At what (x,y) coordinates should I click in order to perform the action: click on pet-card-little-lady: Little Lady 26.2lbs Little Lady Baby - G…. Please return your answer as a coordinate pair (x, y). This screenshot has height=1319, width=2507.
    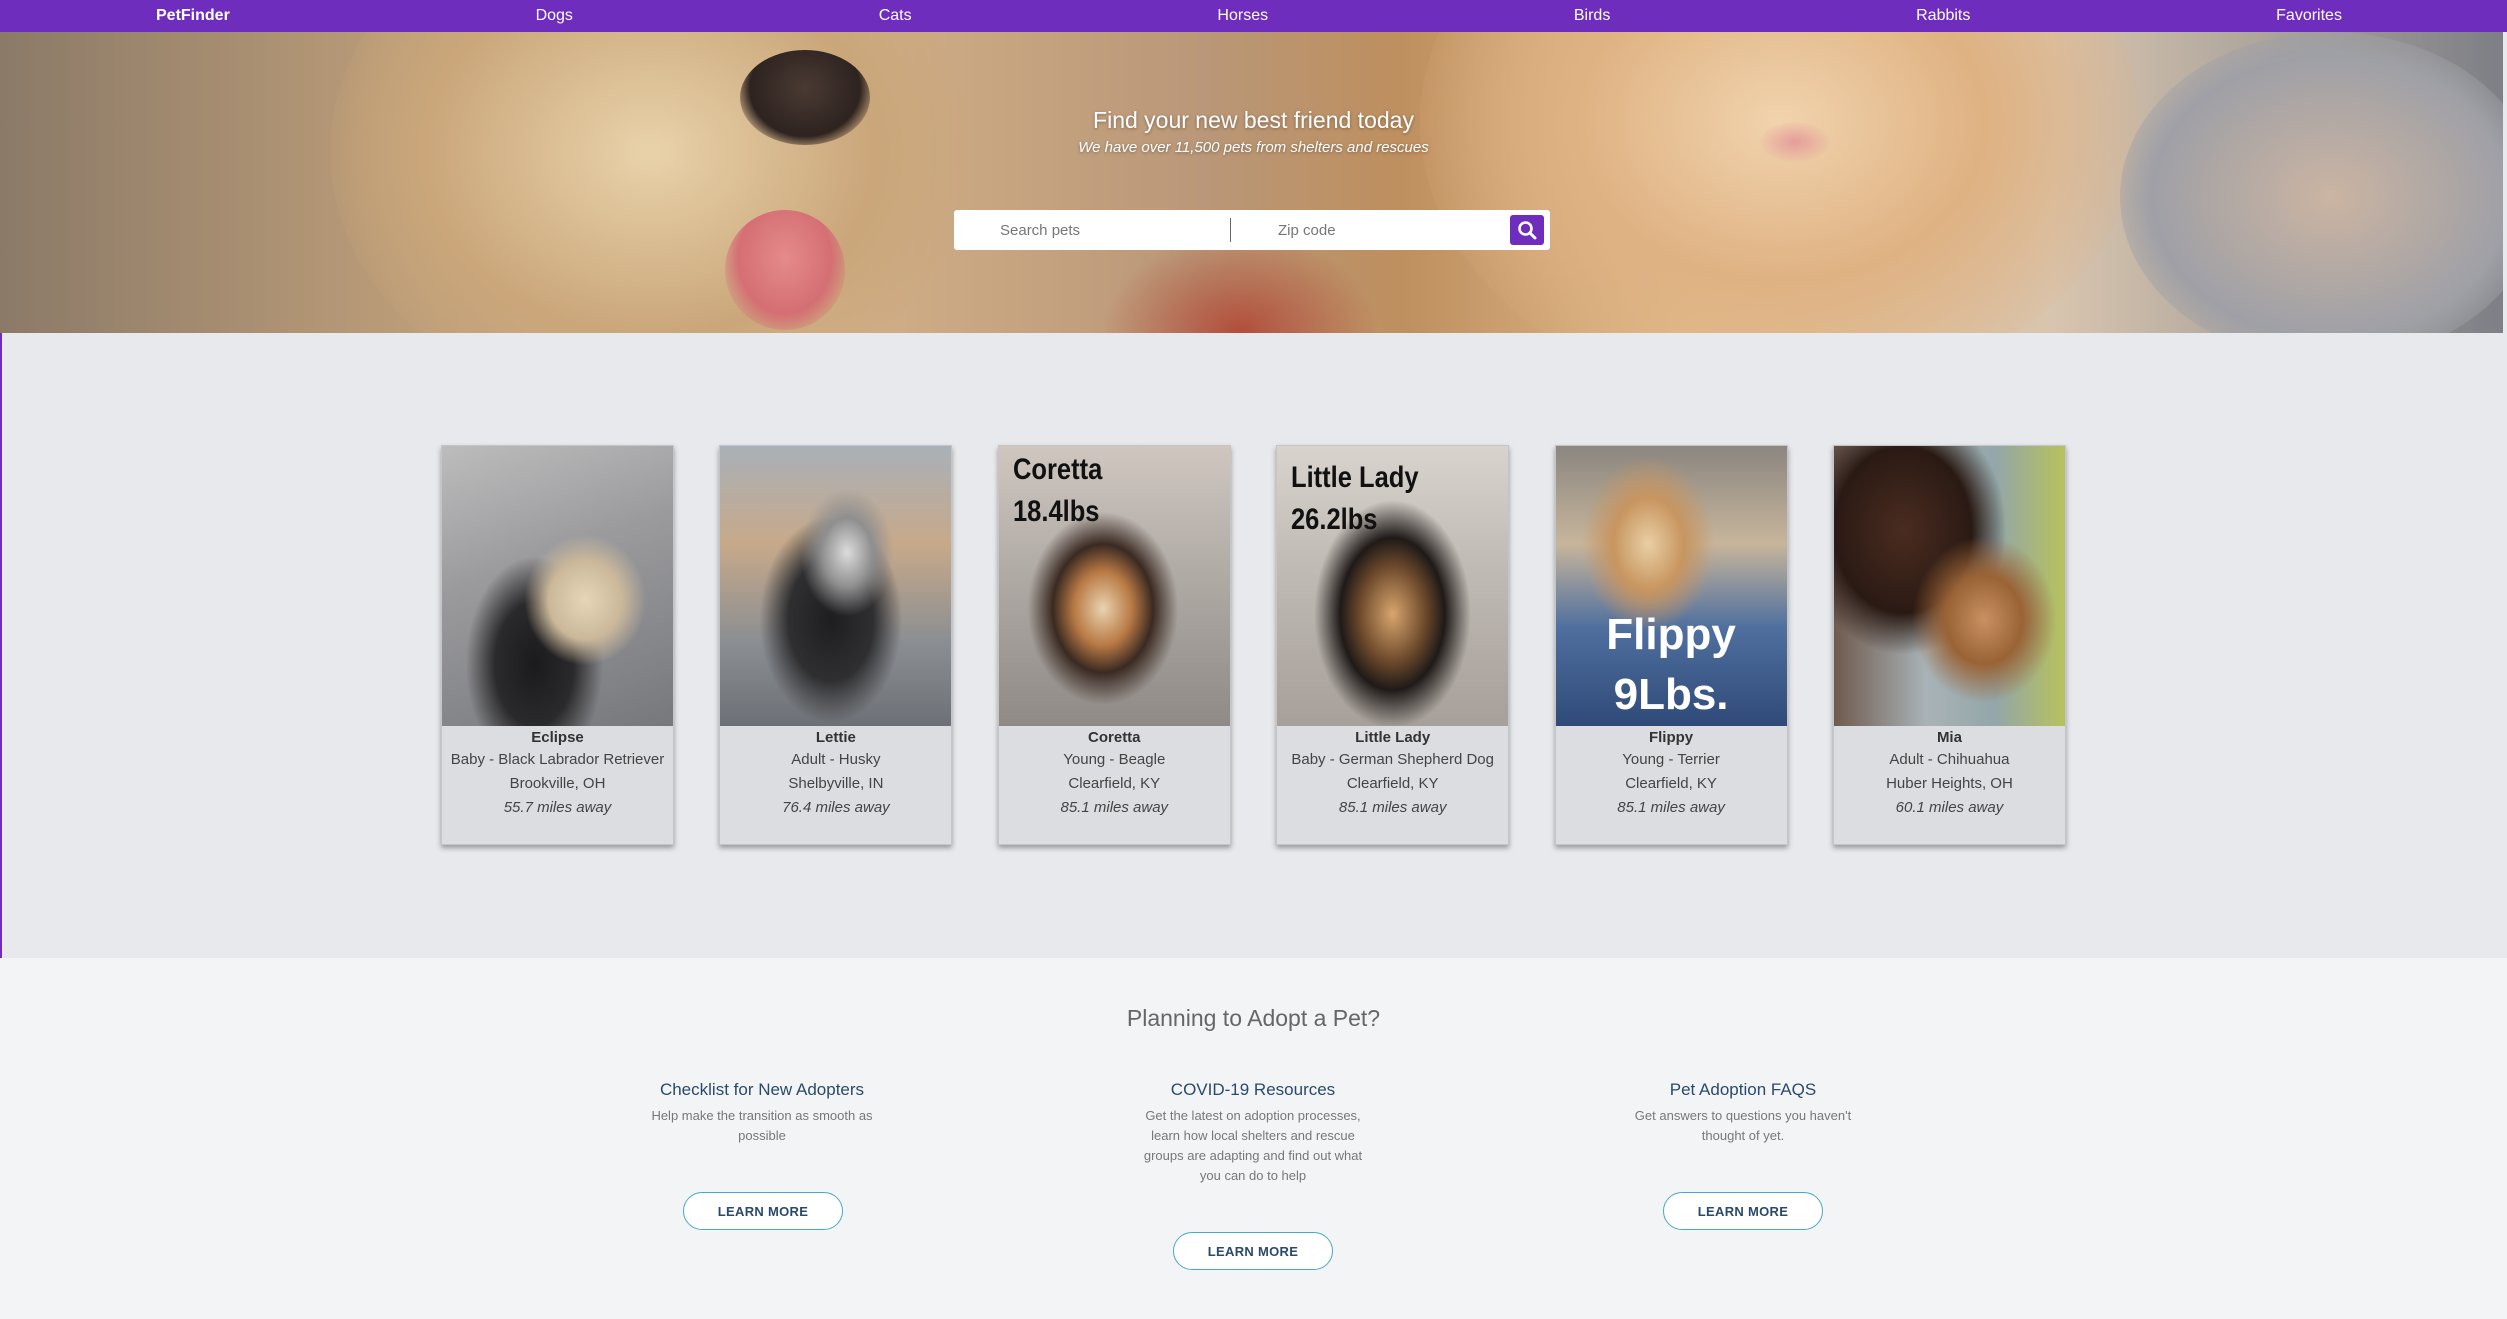
    Looking at the image, I should click on (1393, 645).